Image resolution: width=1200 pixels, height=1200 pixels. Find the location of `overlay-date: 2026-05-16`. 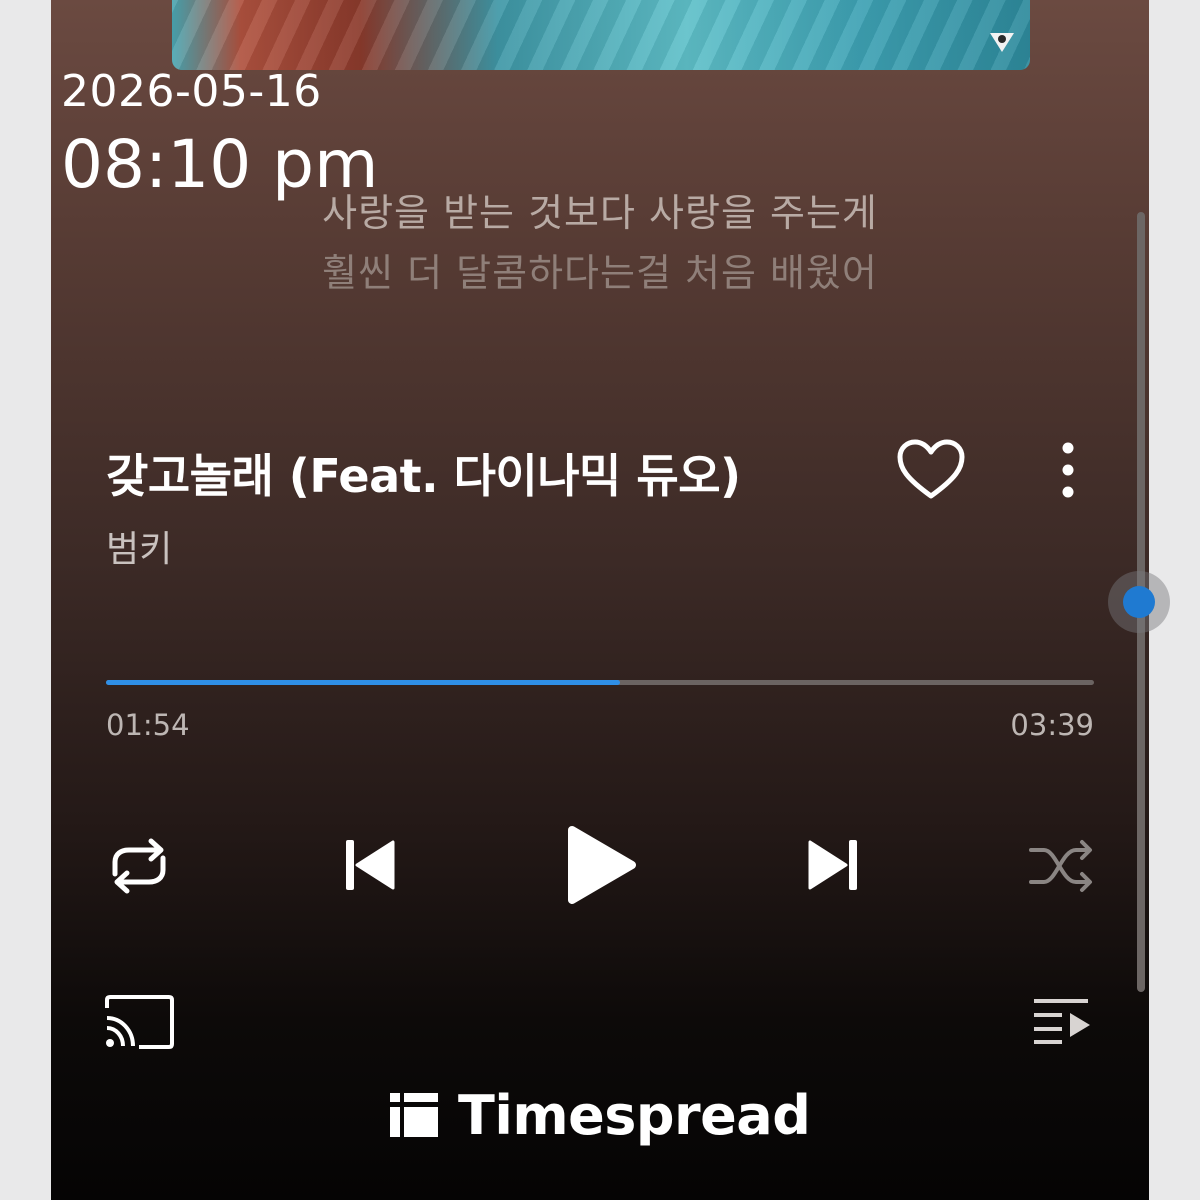

overlay-date: 2026-05-16 is located at coordinates (191, 91).